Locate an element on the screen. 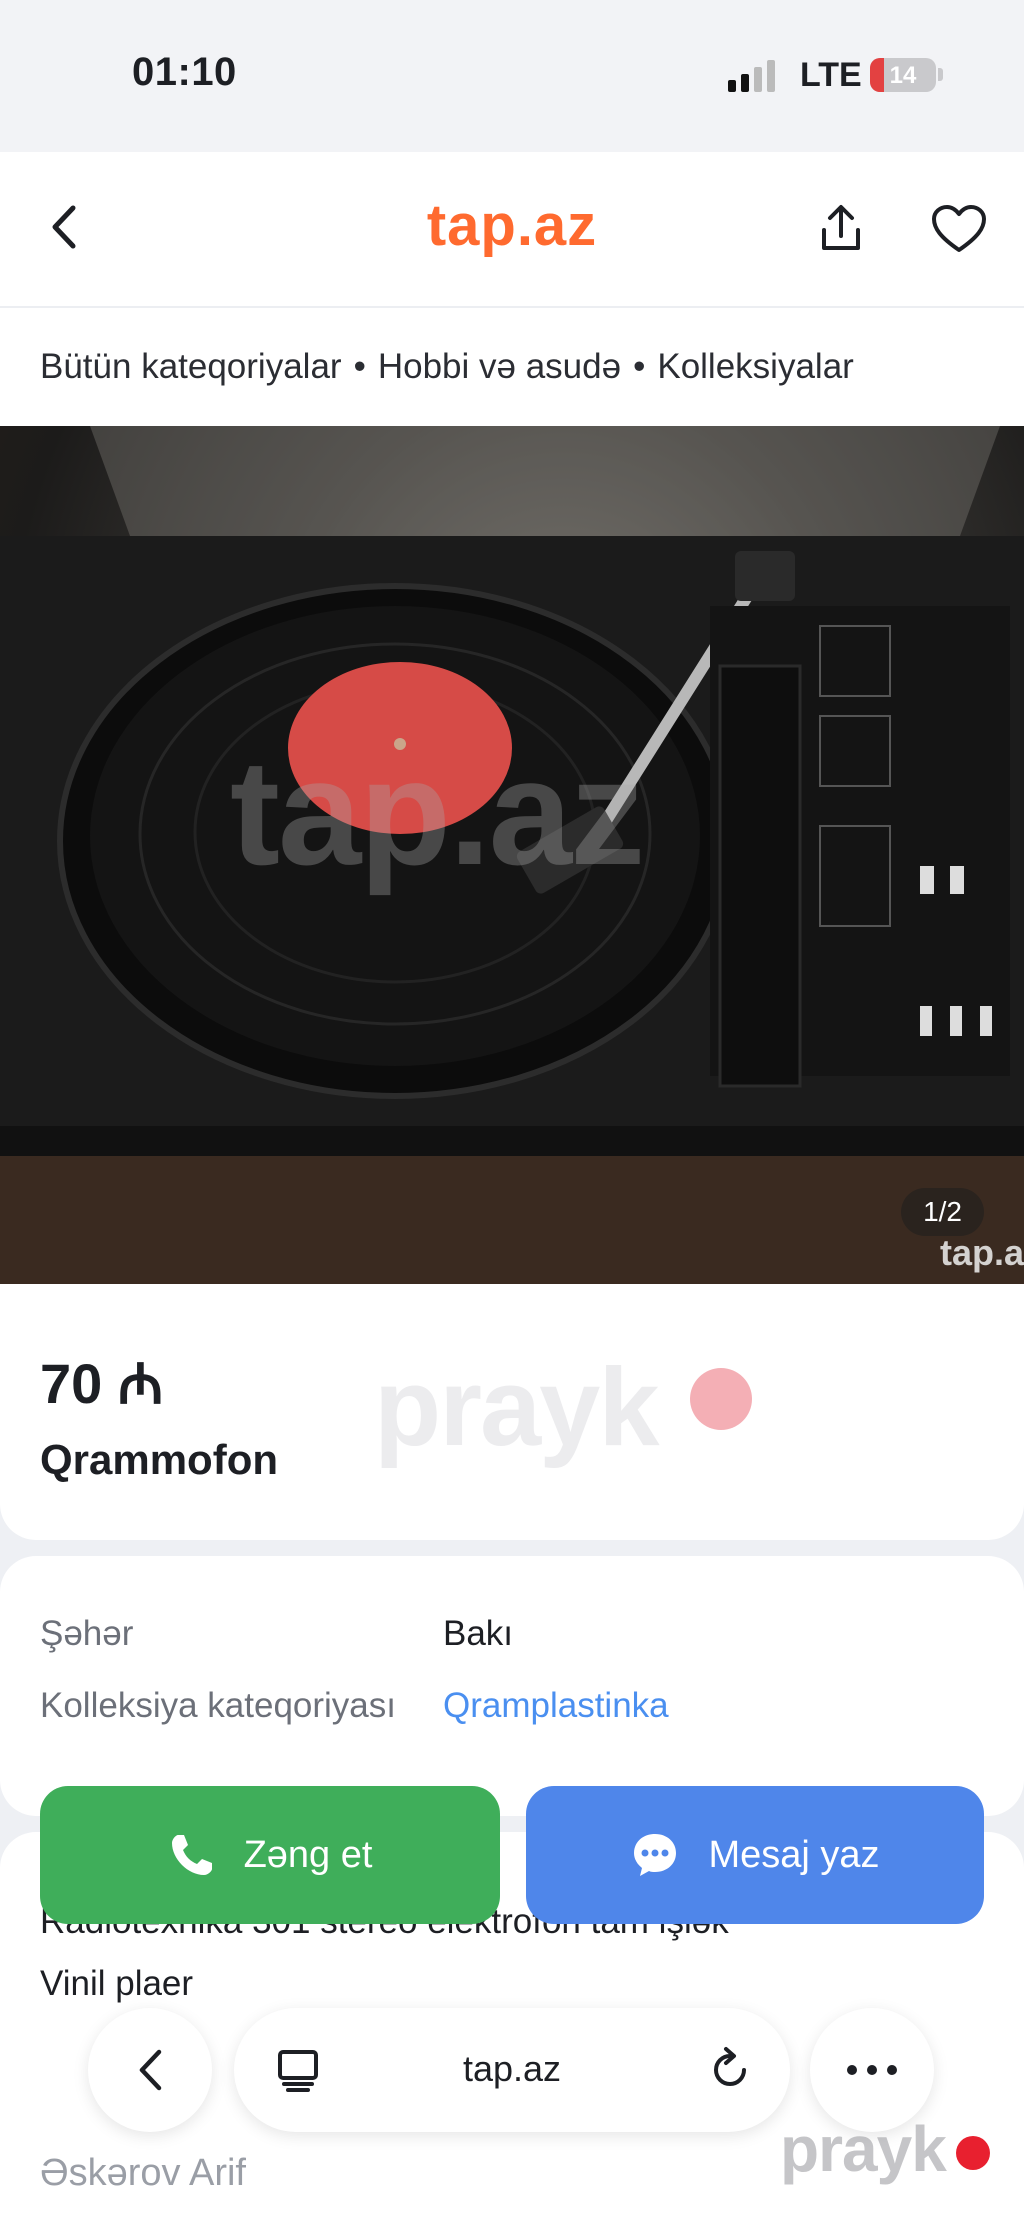 The height and width of the screenshot is (2222, 1024). detail-value: Bakı is located at coordinates (478, 1633).